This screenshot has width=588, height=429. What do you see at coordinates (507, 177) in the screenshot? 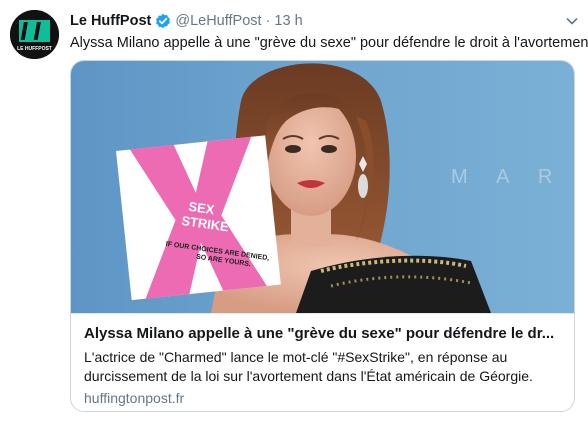
I see `backdrop-text: M A R` at bounding box center [507, 177].